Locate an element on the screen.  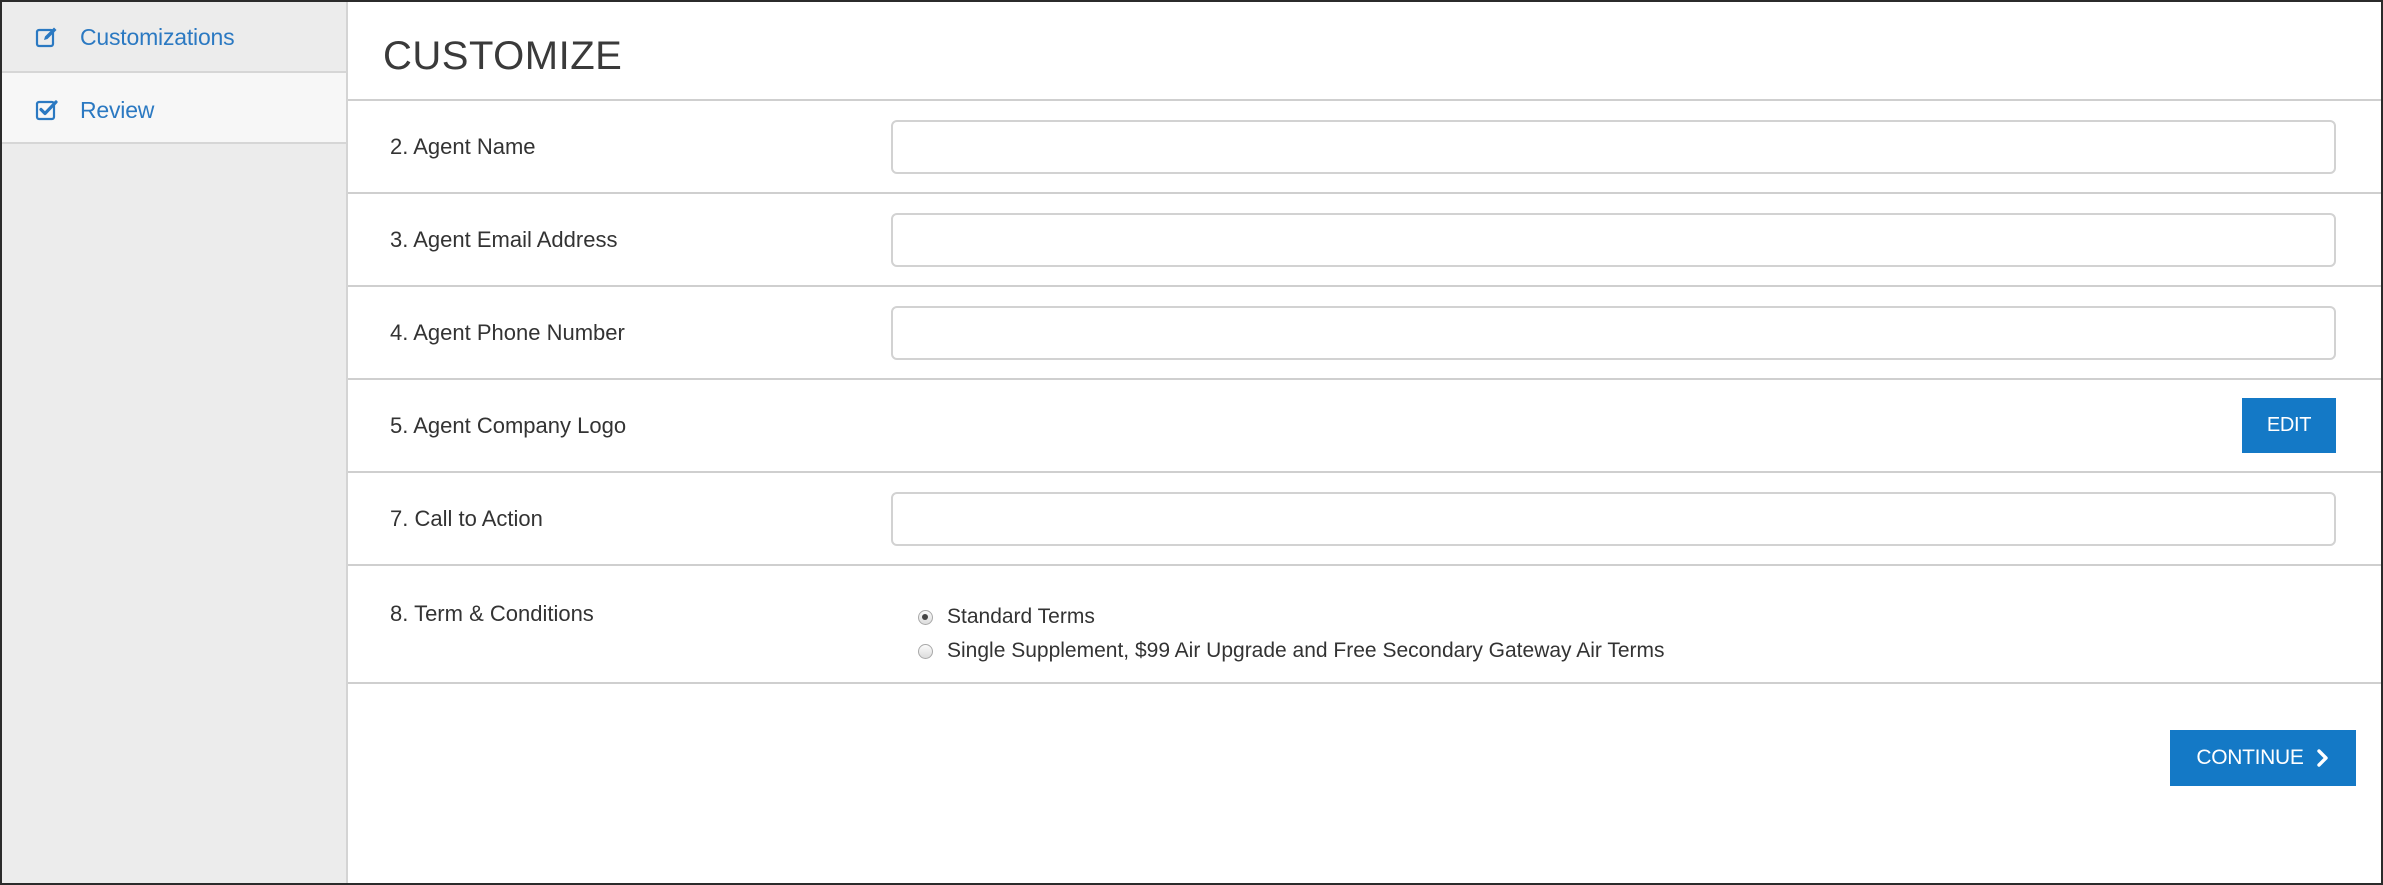
edit-logo-button: EDIT is located at coordinates (2289, 425).